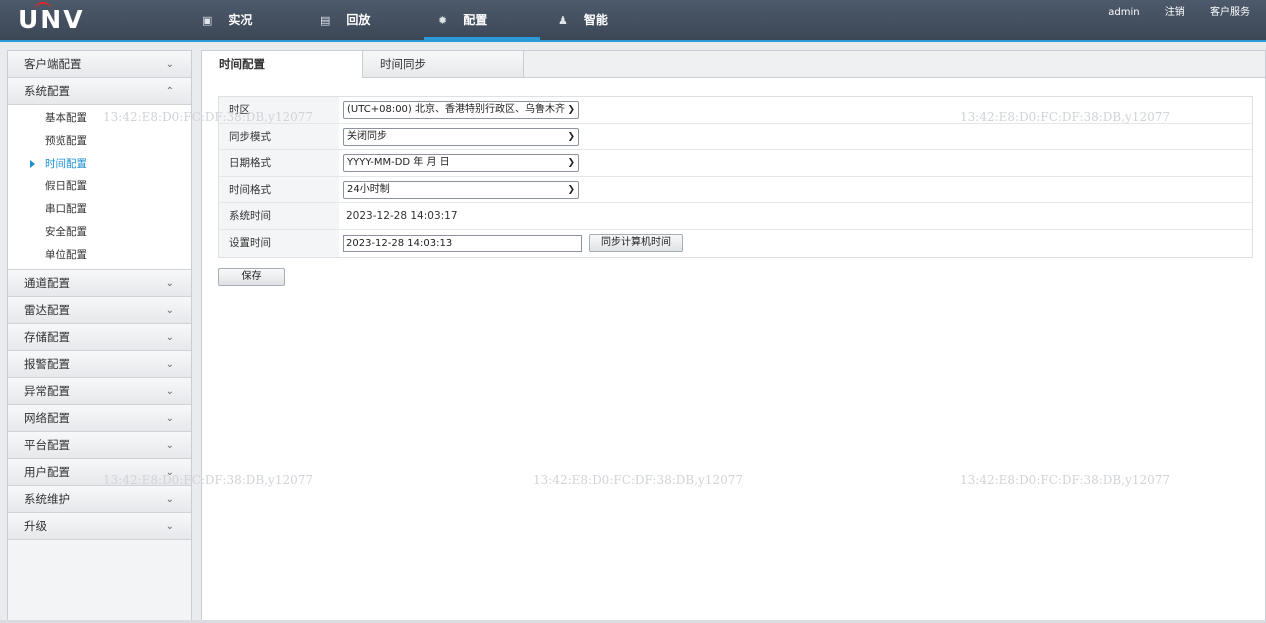  What do you see at coordinates (207, 20) in the screenshot?
I see `monitor-icon: ▣` at bounding box center [207, 20].